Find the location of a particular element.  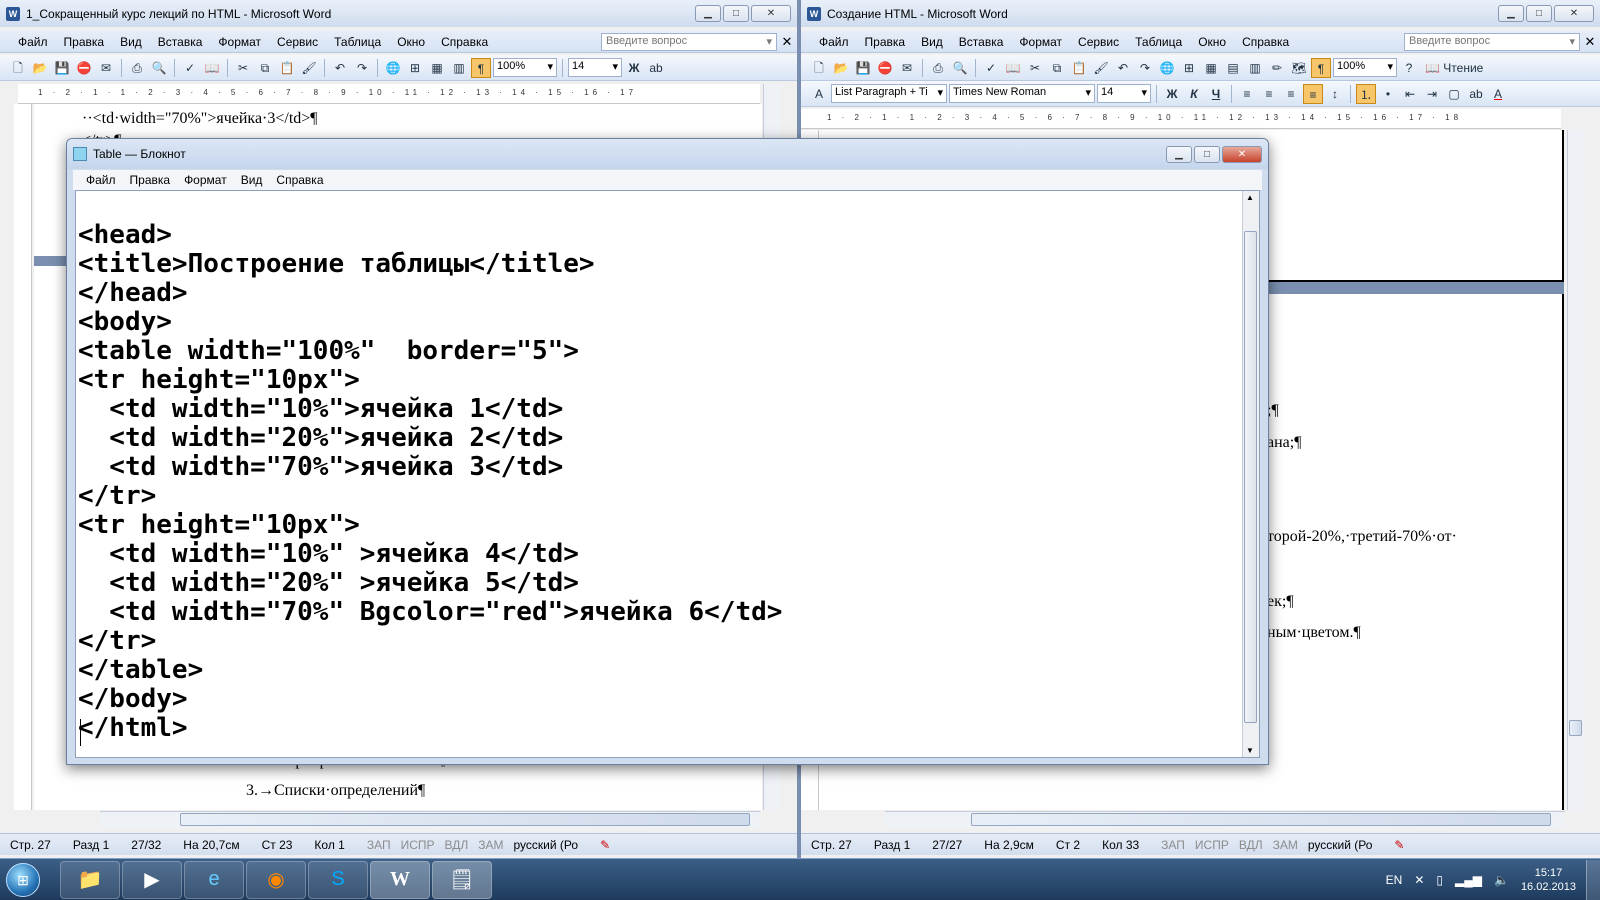

line-spacing-icon: ↕ is located at coordinates (1335, 94).